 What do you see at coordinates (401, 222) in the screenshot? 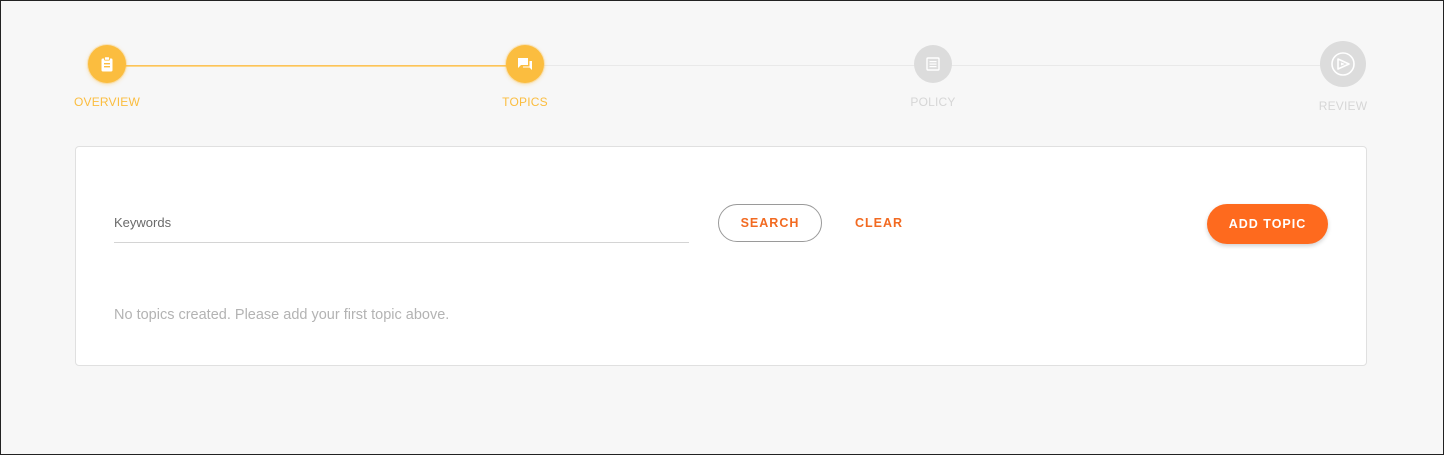
I see `keywords-input` at bounding box center [401, 222].